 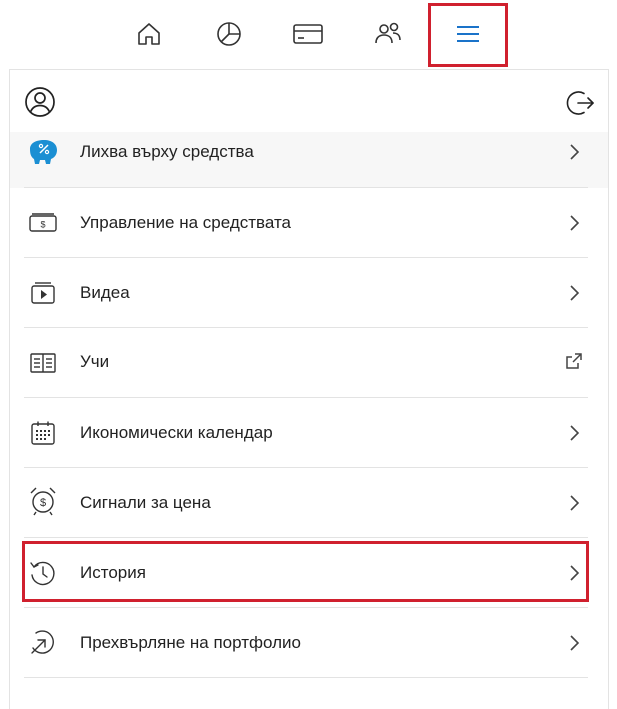 I want to click on nav-home-button, so click(x=149, y=34).